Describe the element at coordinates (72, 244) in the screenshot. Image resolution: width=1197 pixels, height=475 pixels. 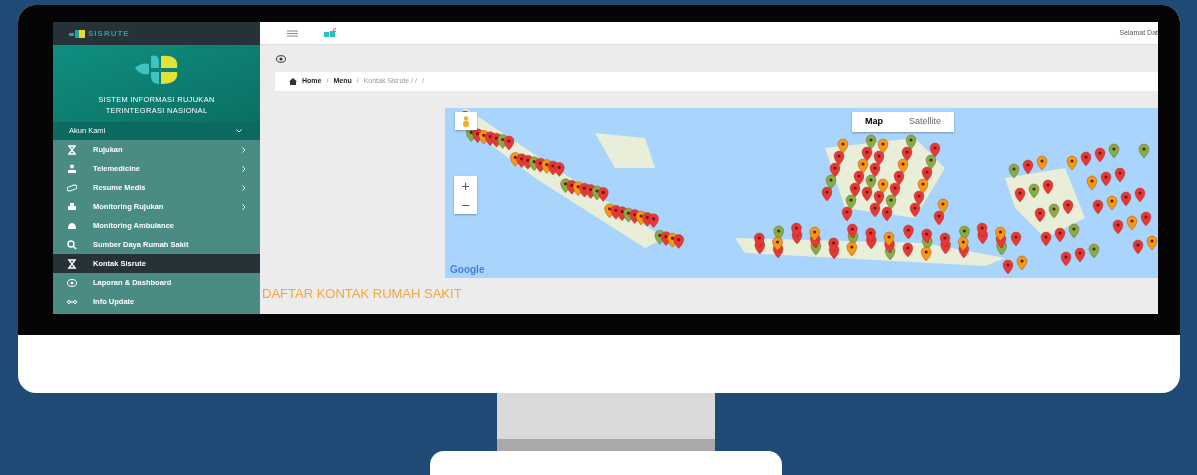
I see `search-icon` at that location.